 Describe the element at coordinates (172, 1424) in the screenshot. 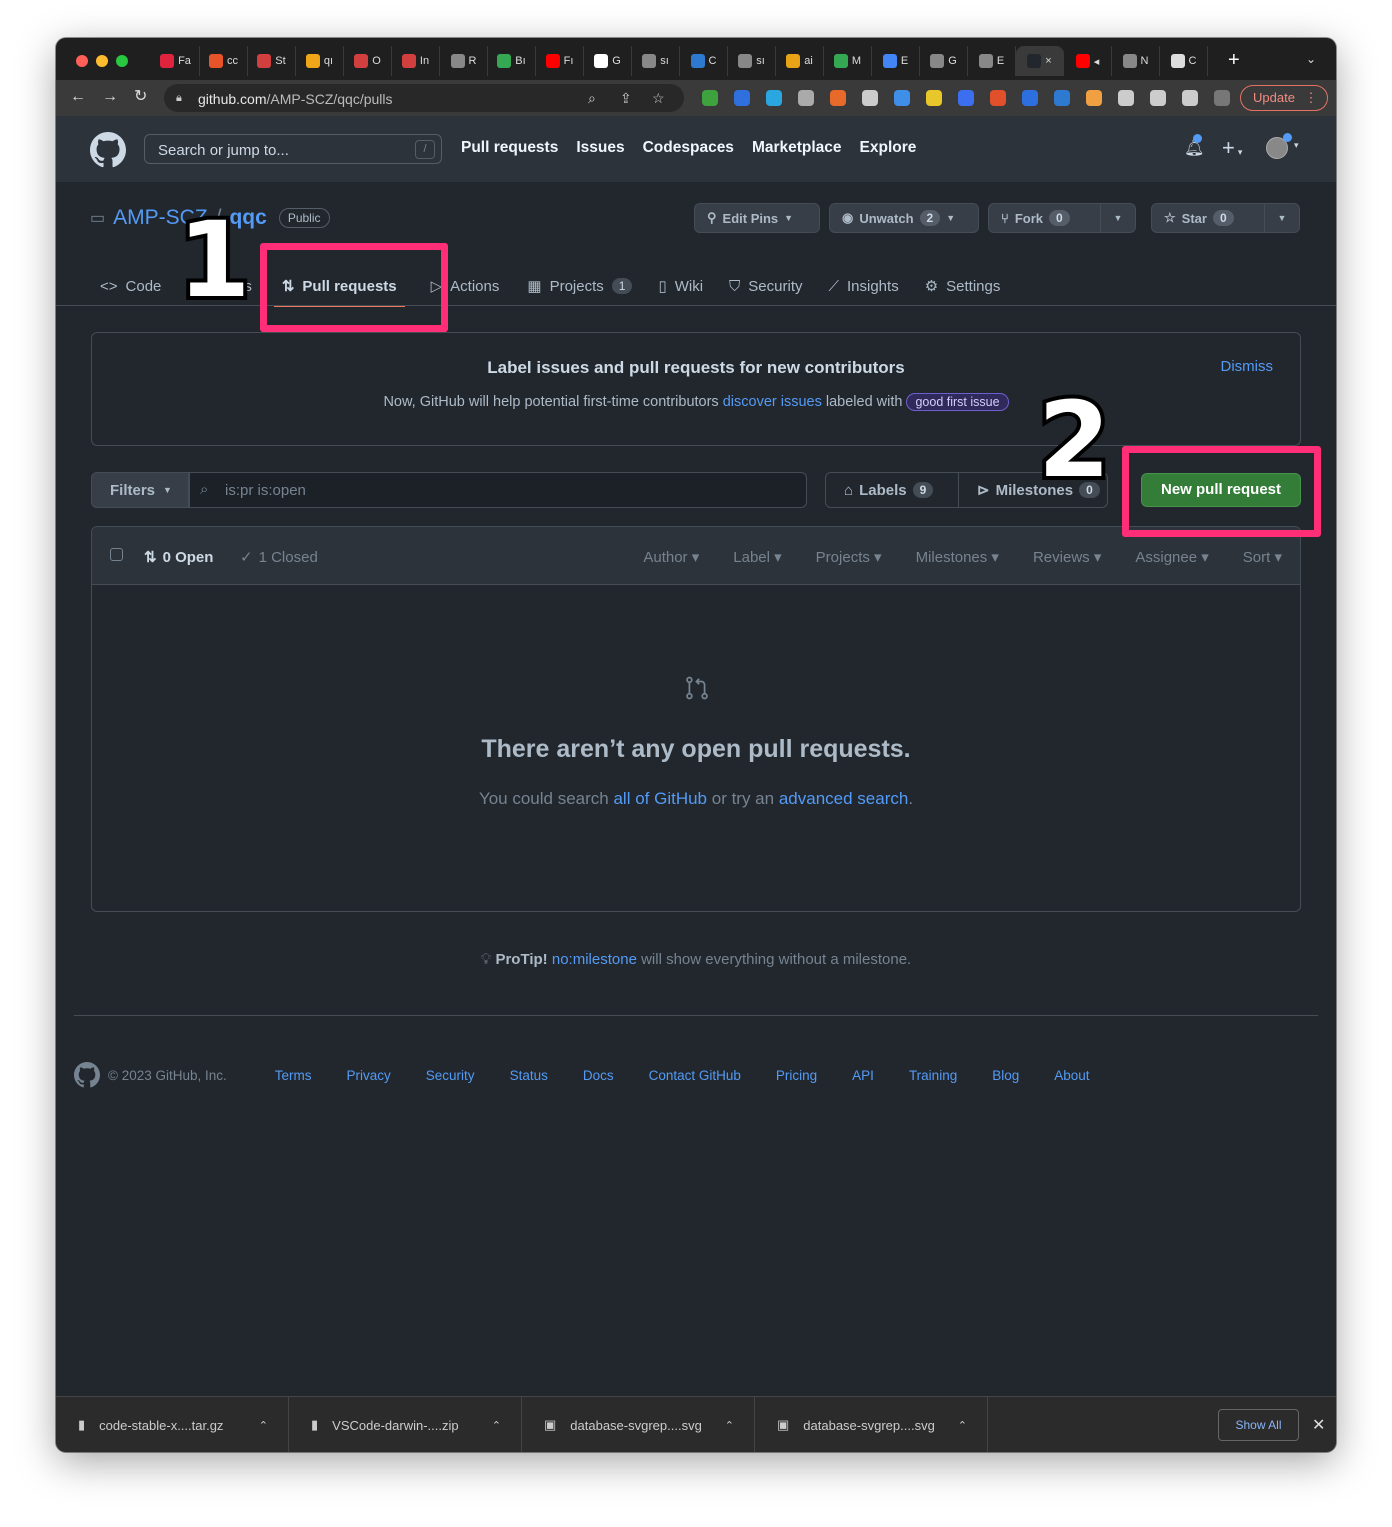

I see `download-item: ▮ code-stable-x....tar.gz ⌃` at that location.